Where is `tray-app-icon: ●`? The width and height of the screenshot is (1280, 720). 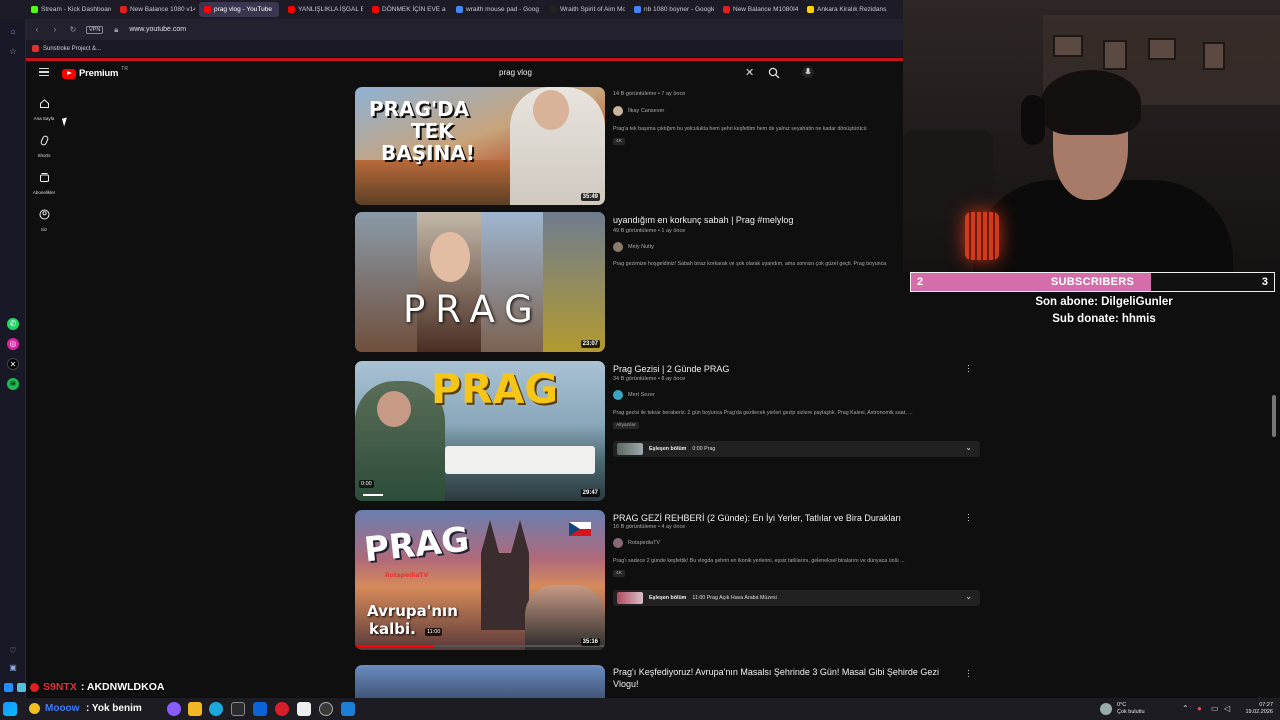 tray-app-icon: ● is located at coordinates (1199, 708).